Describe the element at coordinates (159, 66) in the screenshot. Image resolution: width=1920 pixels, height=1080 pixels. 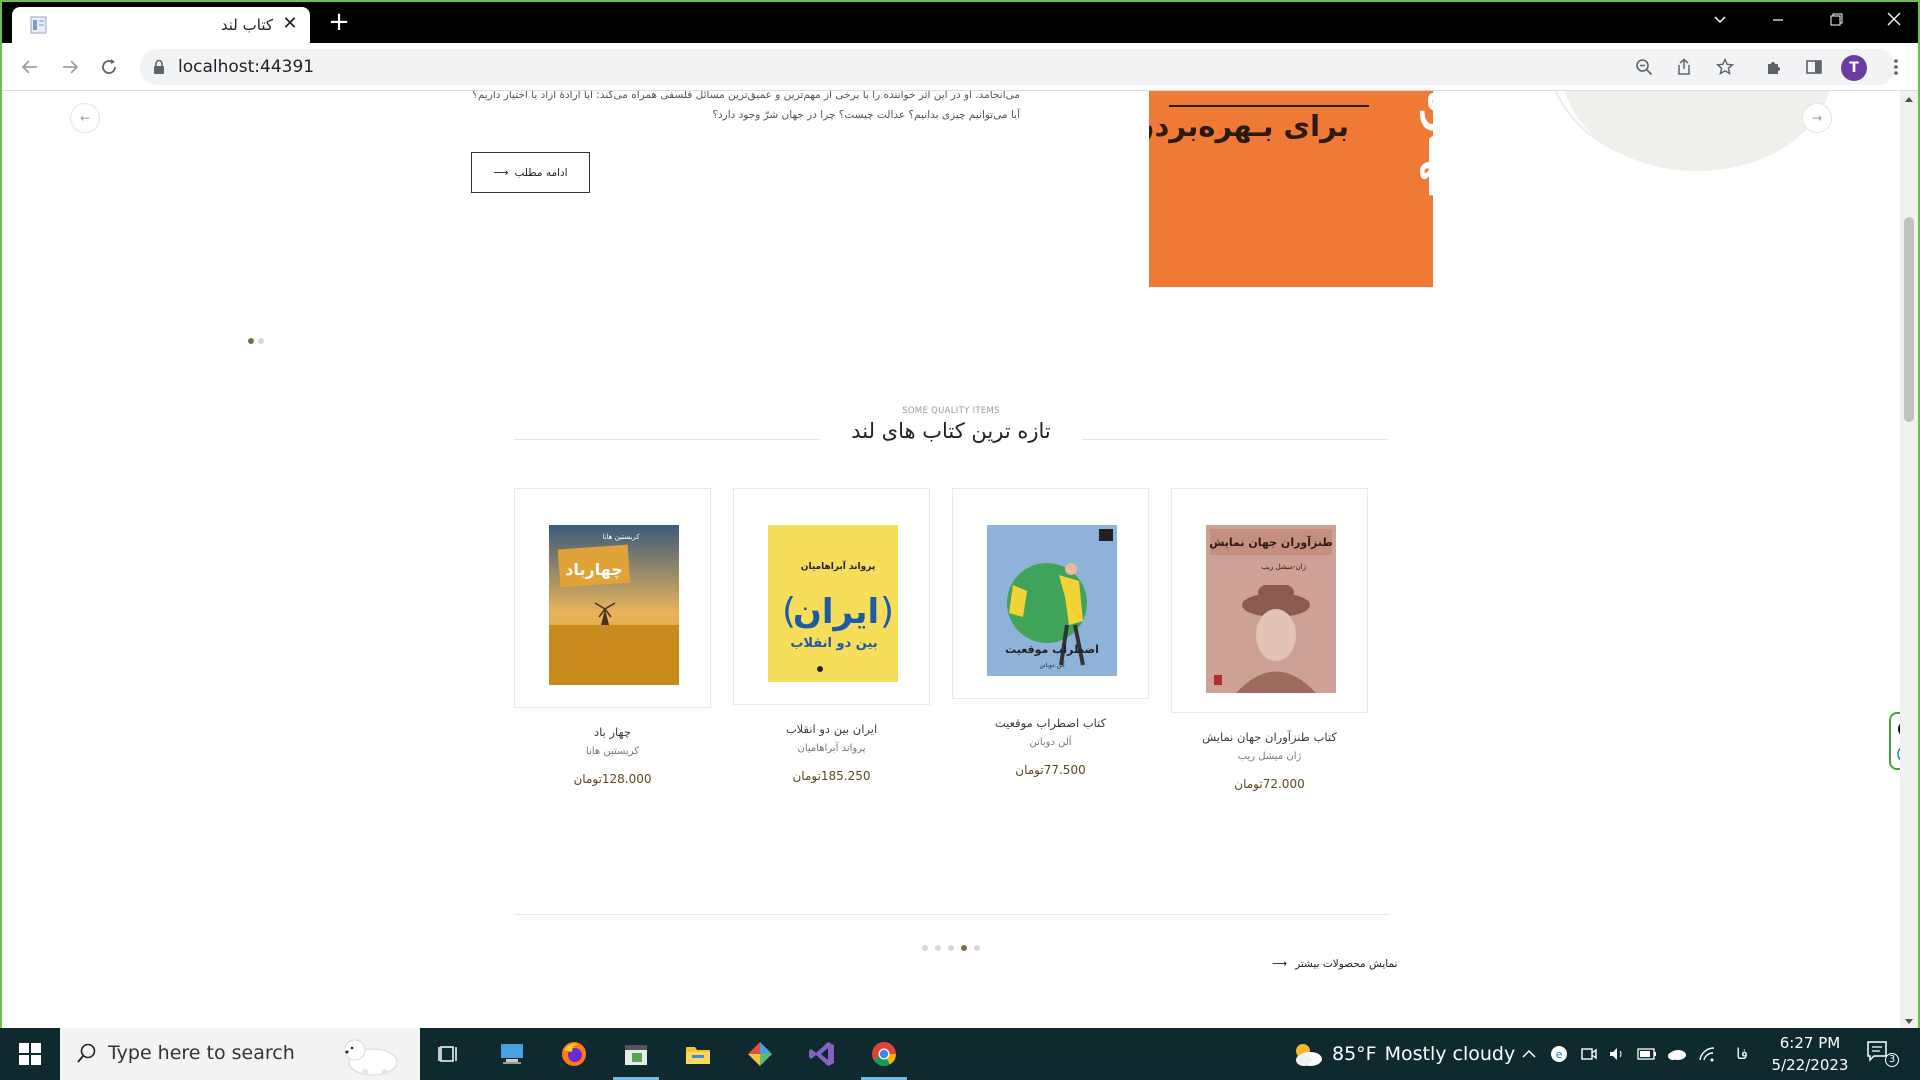
I see `lock-icon` at that location.